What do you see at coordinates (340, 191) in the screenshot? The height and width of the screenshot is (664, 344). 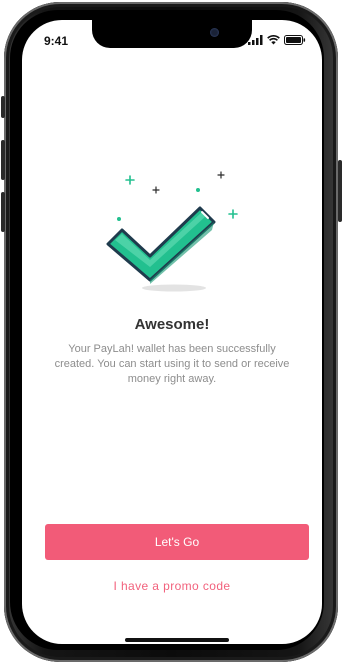 I see `power-button` at bounding box center [340, 191].